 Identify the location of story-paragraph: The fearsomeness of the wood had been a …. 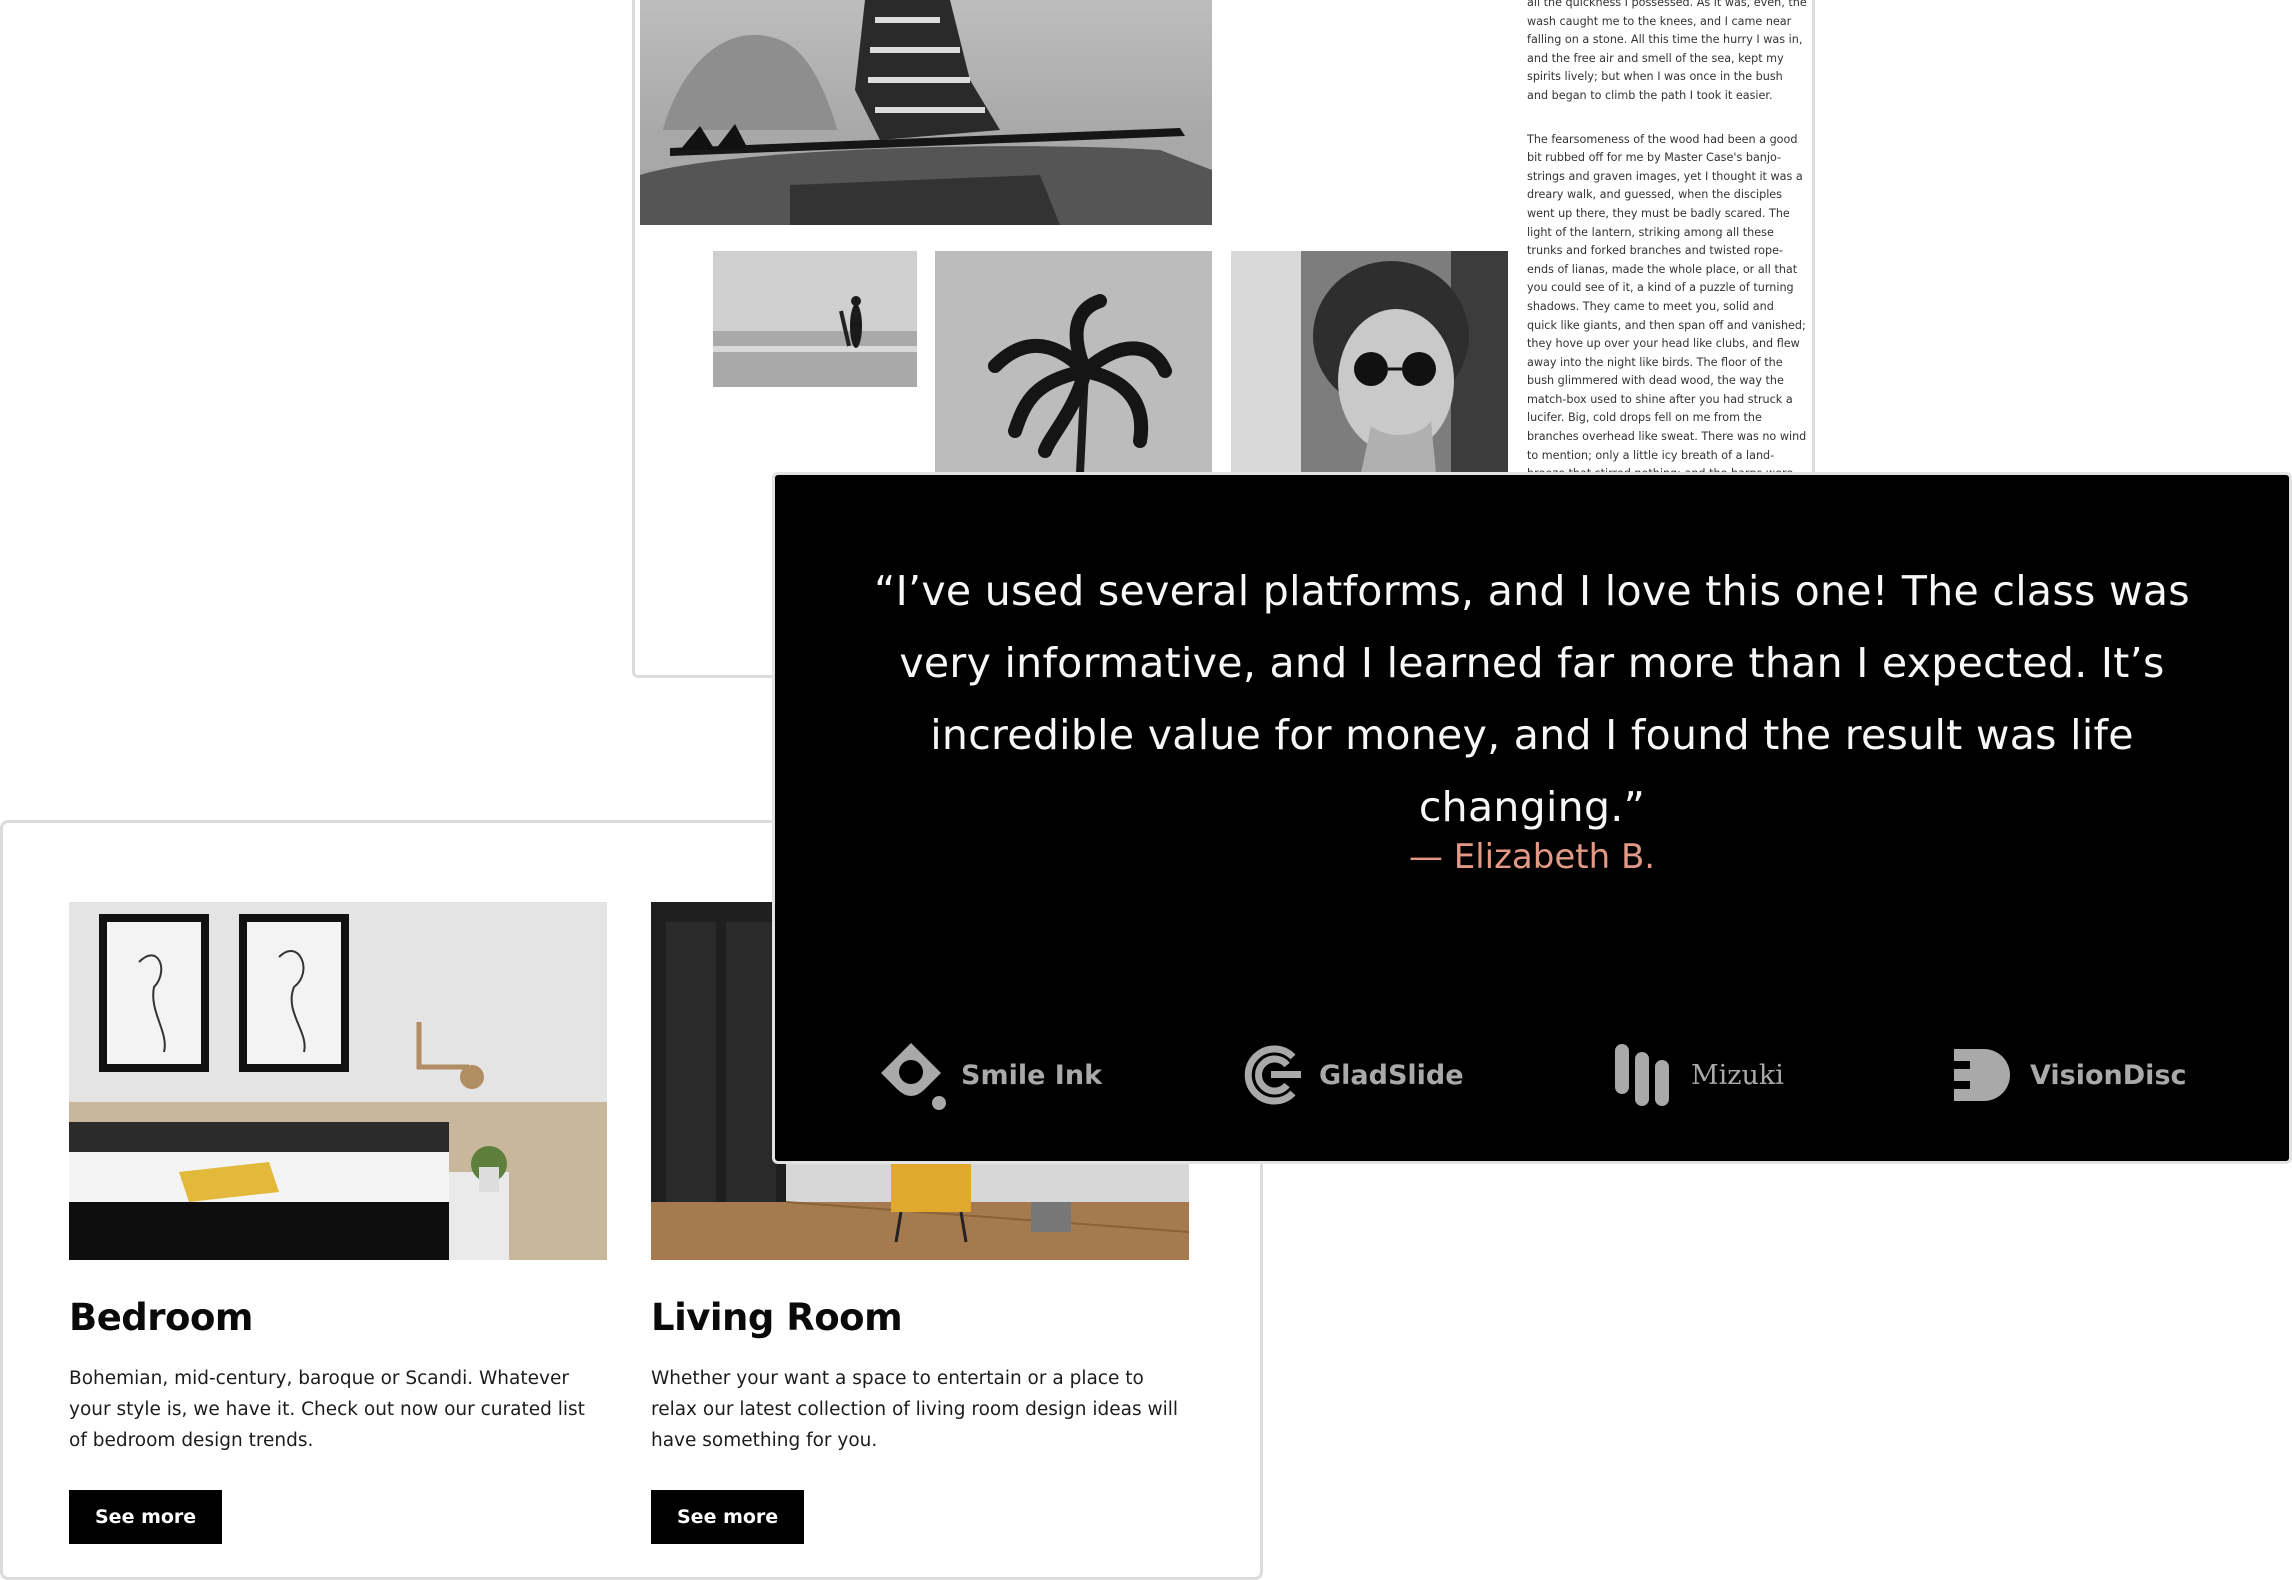
(1667, 315).